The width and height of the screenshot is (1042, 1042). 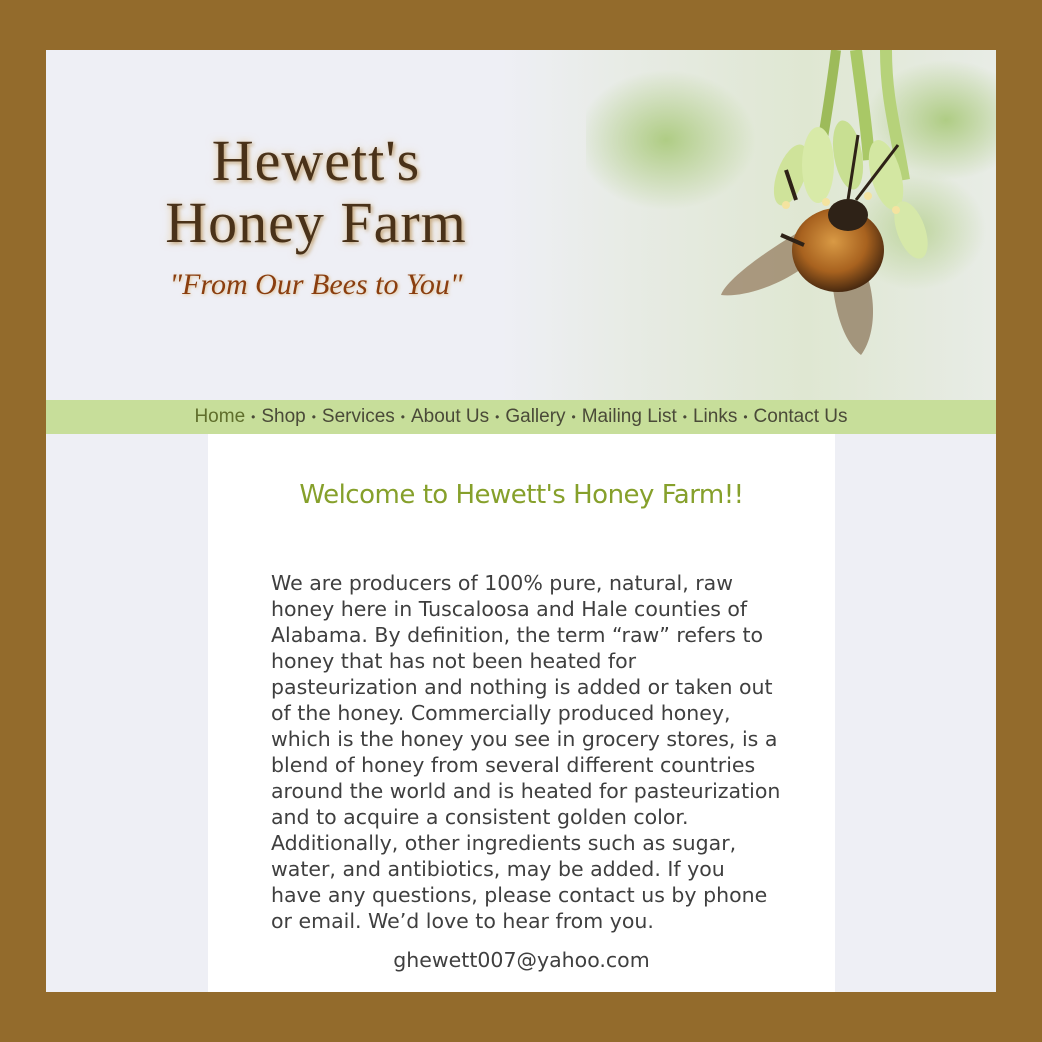 What do you see at coordinates (801, 417) in the screenshot?
I see `nav-contact-us: Contact Us` at bounding box center [801, 417].